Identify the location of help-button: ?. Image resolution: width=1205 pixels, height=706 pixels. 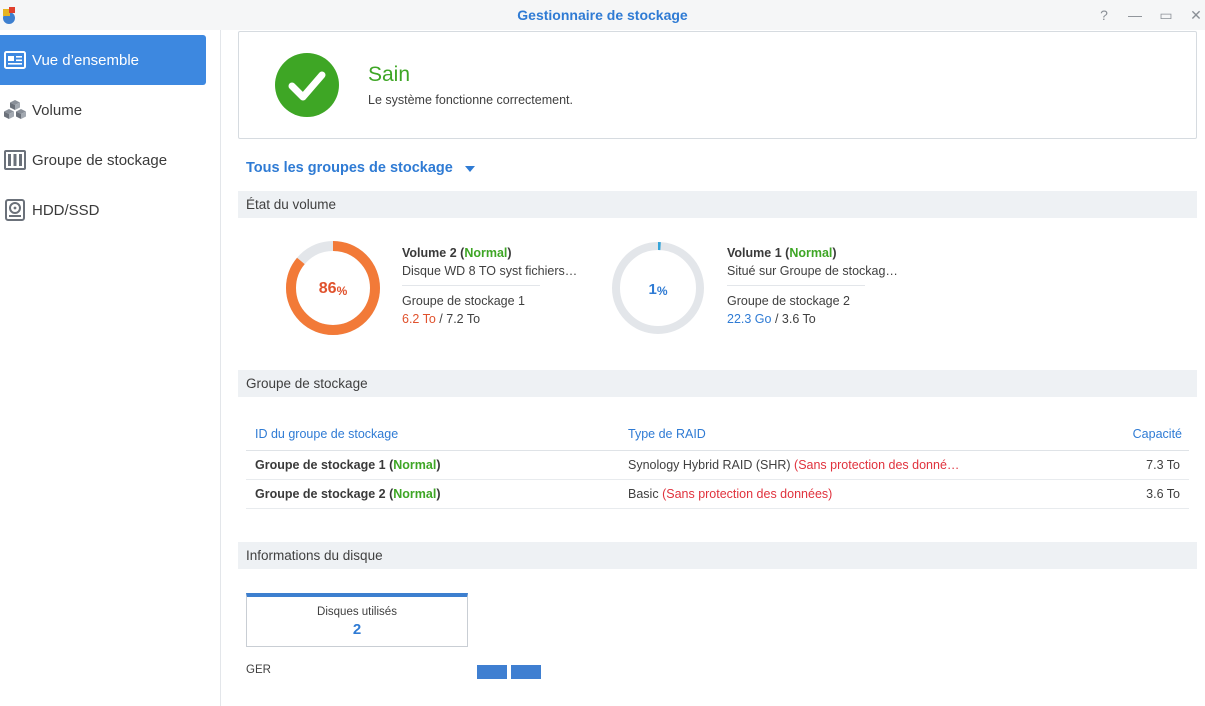
(1104, 15).